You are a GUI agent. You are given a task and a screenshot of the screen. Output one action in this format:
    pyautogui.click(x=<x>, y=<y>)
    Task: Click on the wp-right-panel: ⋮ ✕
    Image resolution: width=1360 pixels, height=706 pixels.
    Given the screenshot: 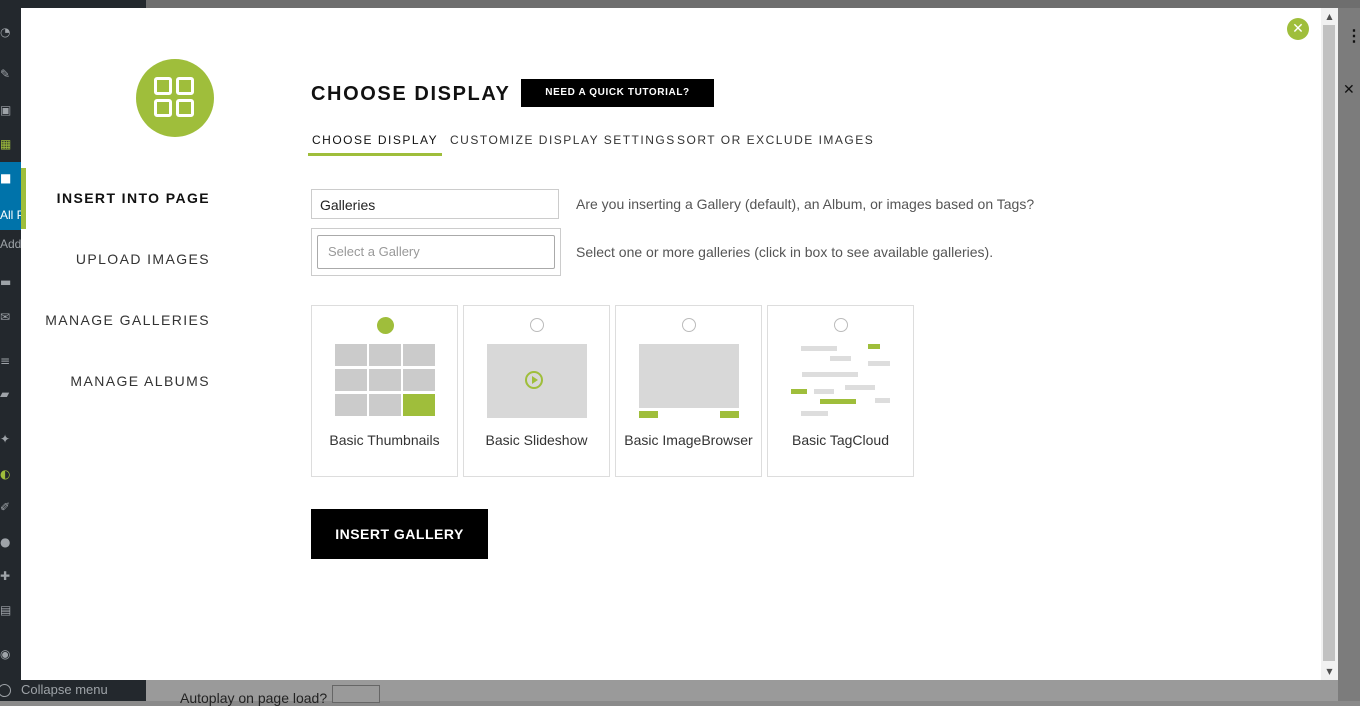 What is the action you would take?
    pyautogui.click(x=1349, y=354)
    